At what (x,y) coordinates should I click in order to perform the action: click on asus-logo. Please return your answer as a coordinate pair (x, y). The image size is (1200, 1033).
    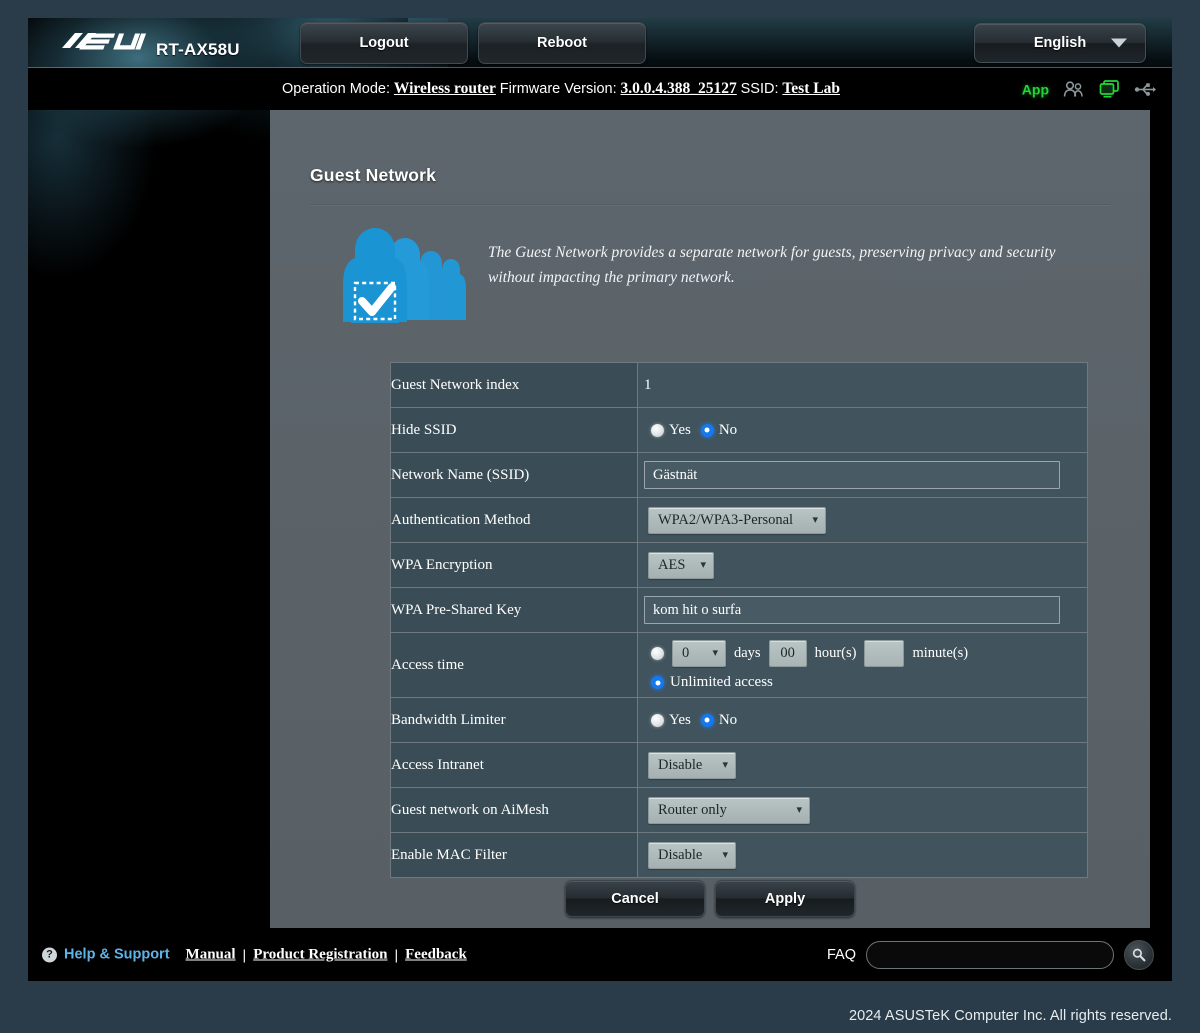
    Looking at the image, I should click on (106, 41).